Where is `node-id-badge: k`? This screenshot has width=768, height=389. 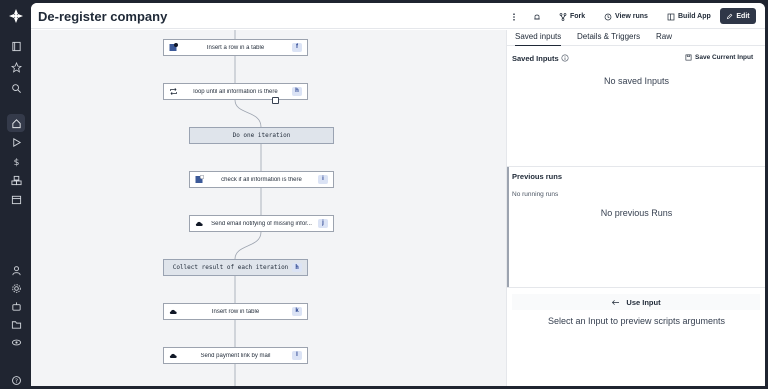
node-id-badge: k is located at coordinates (297, 311).